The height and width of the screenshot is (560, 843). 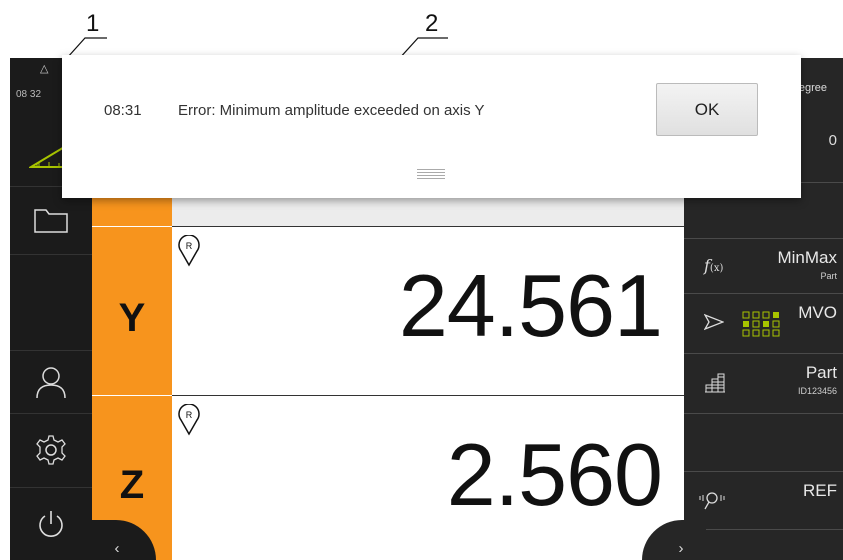 I want to click on settings-icon, so click(x=51, y=450).